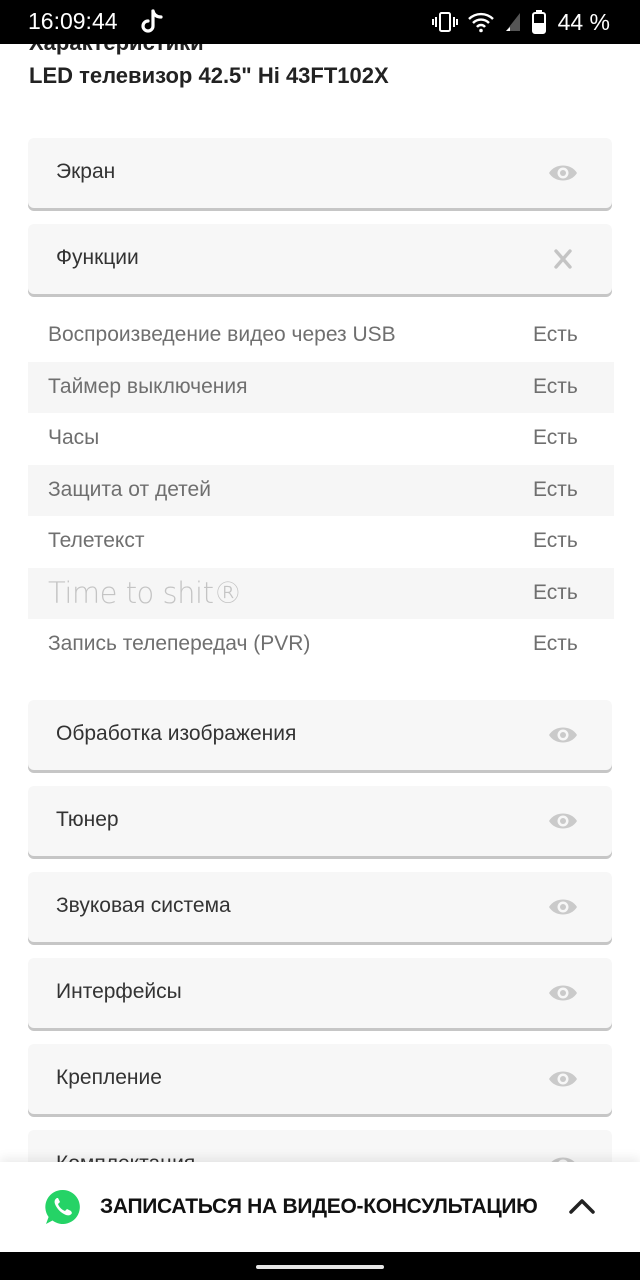 This screenshot has height=1280, width=640. What do you see at coordinates (320, 821) in the screenshot?
I see `section-tuner: Тюнер` at bounding box center [320, 821].